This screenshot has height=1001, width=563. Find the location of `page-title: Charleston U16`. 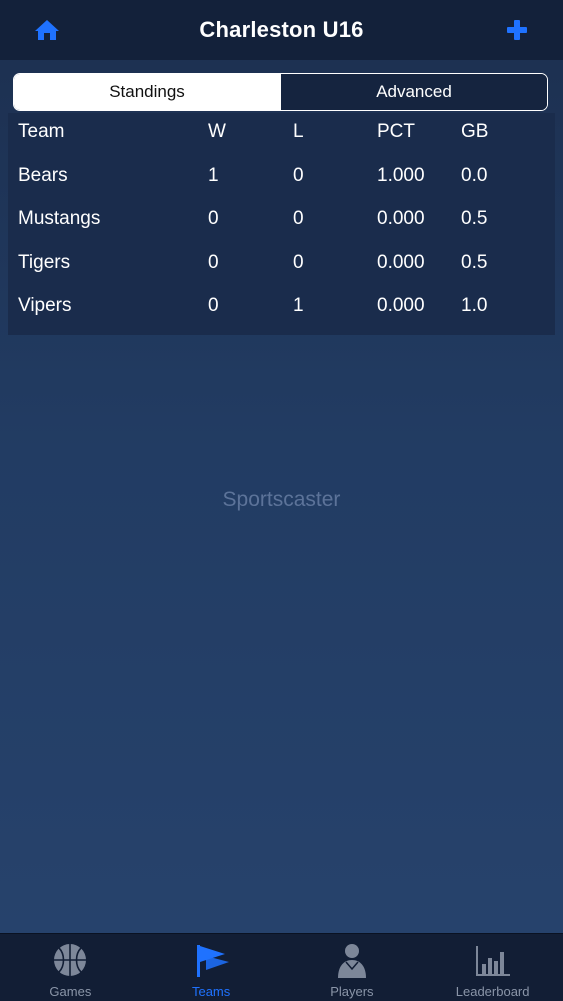

page-title: Charleston U16 is located at coordinates (281, 29).